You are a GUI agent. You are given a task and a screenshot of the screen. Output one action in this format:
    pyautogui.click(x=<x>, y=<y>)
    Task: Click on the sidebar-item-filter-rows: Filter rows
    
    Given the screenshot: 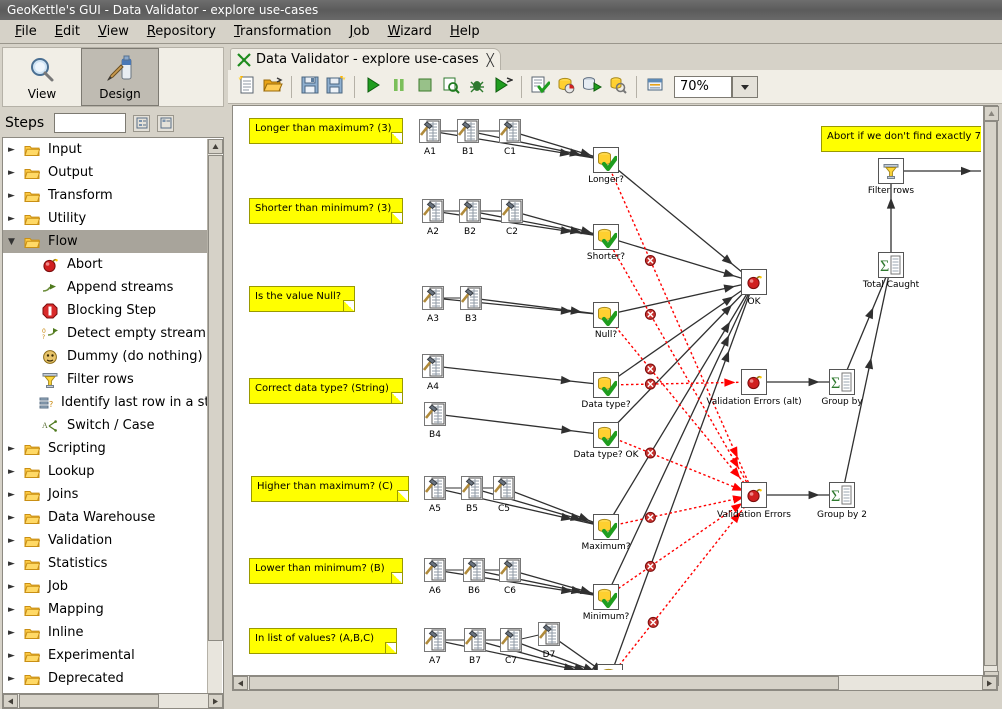 What is the action you would take?
    pyautogui.click(x=105, y=379)
    